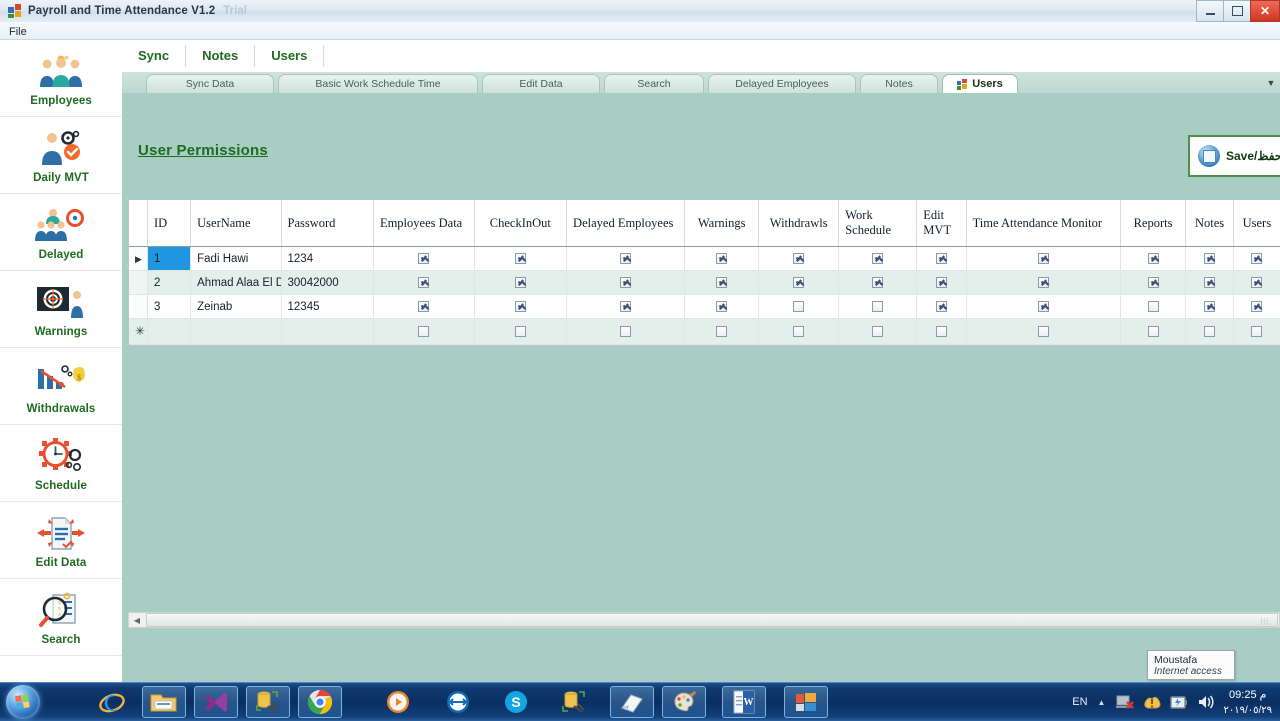 Image resolution: width=1280 pixels, height=721 pixels. What do you see at coordinates (1152, 702) in the screenshot?
I see `action-center-icon` at bounding box center [1152, 702].